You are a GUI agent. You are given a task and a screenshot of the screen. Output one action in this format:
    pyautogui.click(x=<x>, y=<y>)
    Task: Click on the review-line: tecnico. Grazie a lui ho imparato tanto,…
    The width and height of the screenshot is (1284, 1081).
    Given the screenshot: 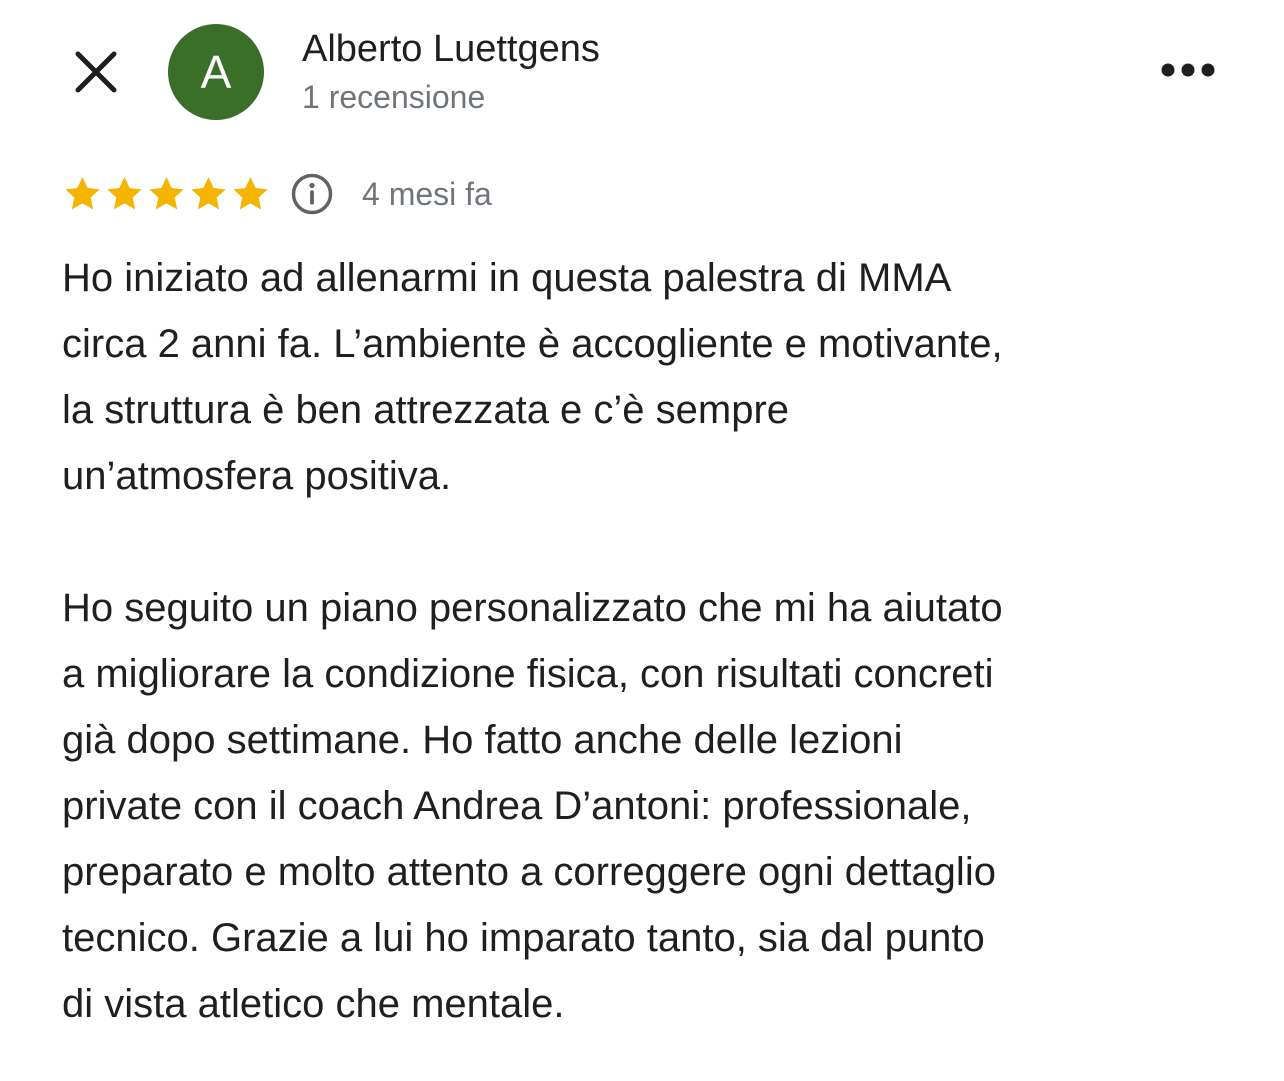 What is the action you would take?
    pyautogui.click(x=523, y=938)
    